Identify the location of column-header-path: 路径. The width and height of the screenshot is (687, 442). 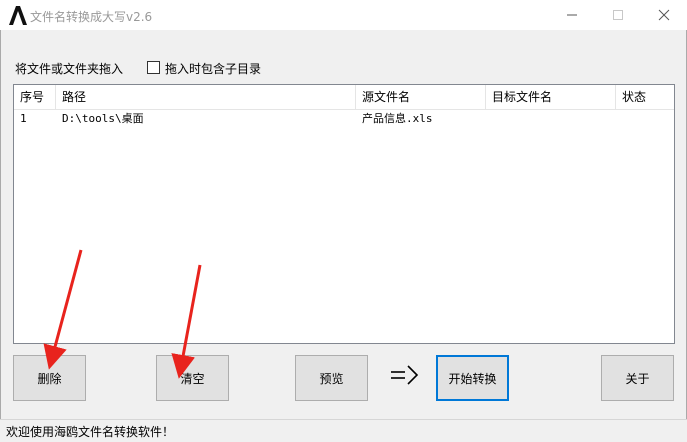
(206, 97).